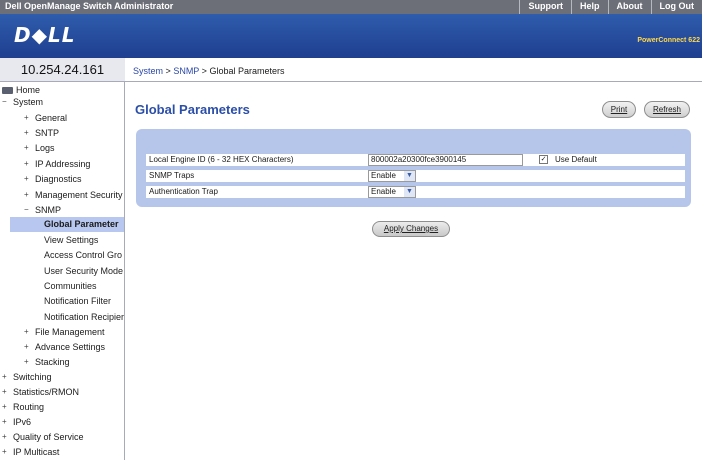  Describe the element at coordinates (22, 422) in the screenshot. I see `nav-label: IPv6` at that location.